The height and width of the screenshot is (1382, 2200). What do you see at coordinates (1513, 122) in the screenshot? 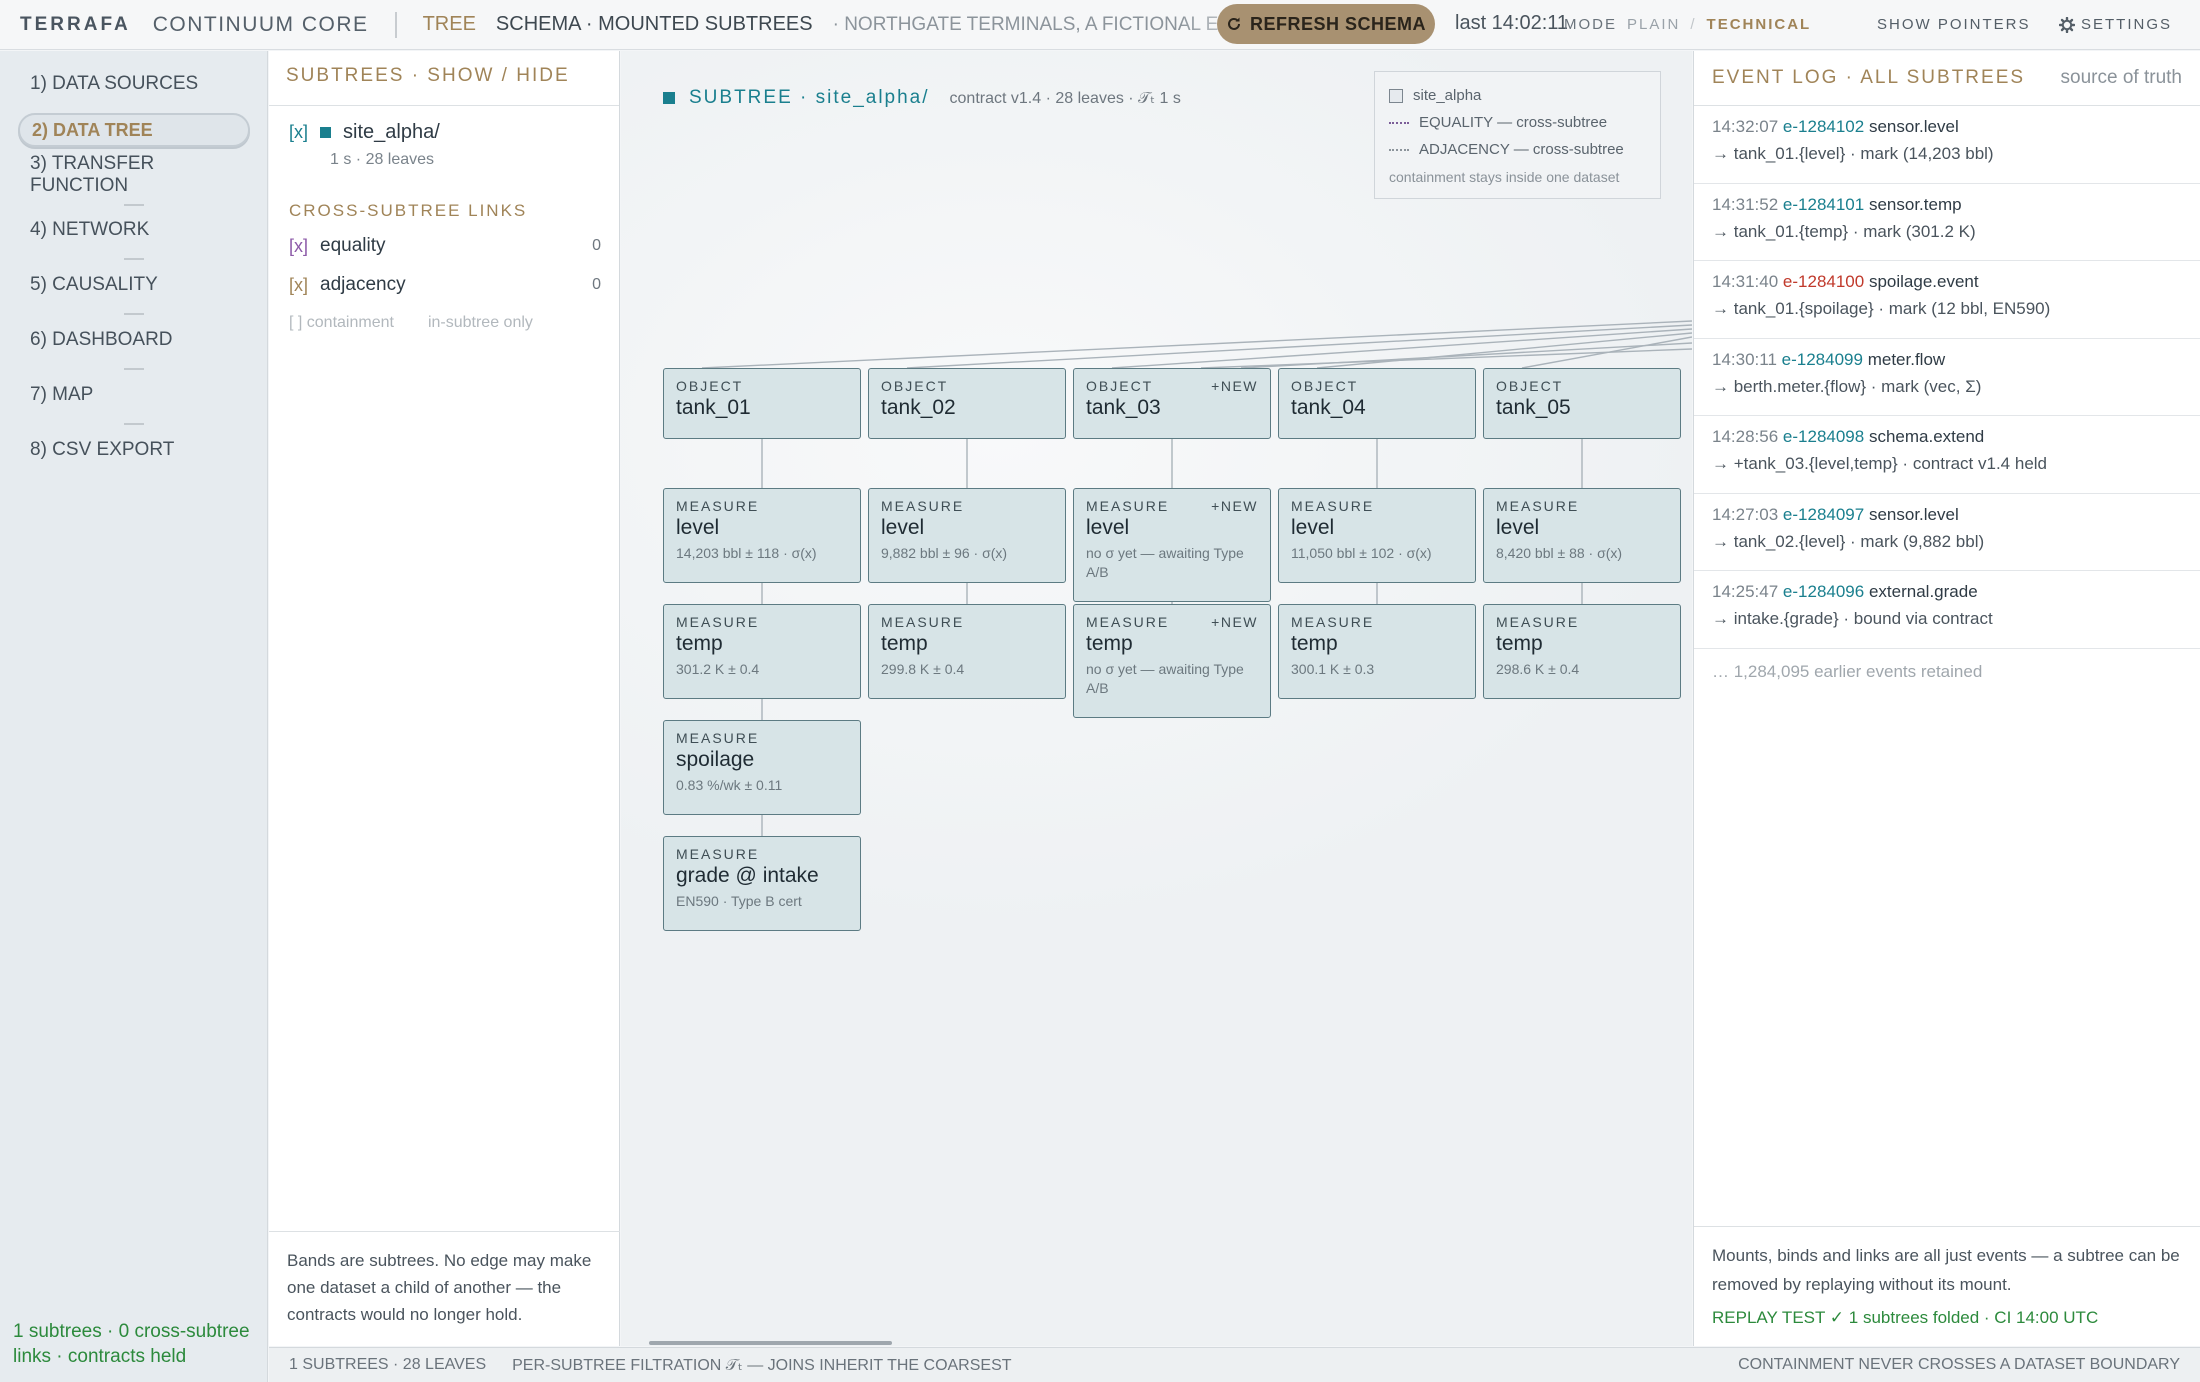
I see `legend-equality-label: EQUALITY — cross-subtree` at bounding box center [1513, 122].